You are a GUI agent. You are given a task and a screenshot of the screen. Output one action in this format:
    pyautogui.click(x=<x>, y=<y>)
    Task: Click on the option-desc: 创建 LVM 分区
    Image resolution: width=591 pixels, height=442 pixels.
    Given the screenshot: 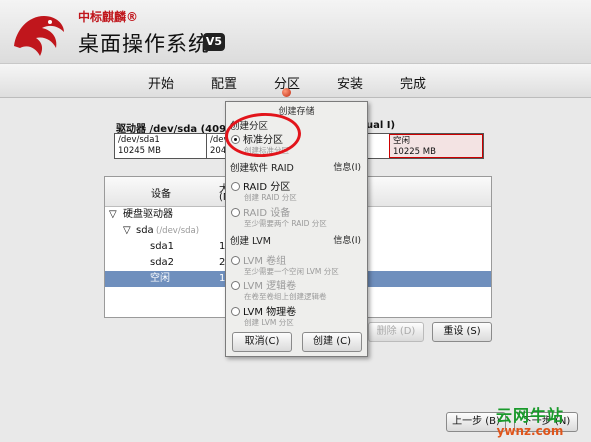 What is the action you would take?
    pyautogui.click(x=269, y=322)
    